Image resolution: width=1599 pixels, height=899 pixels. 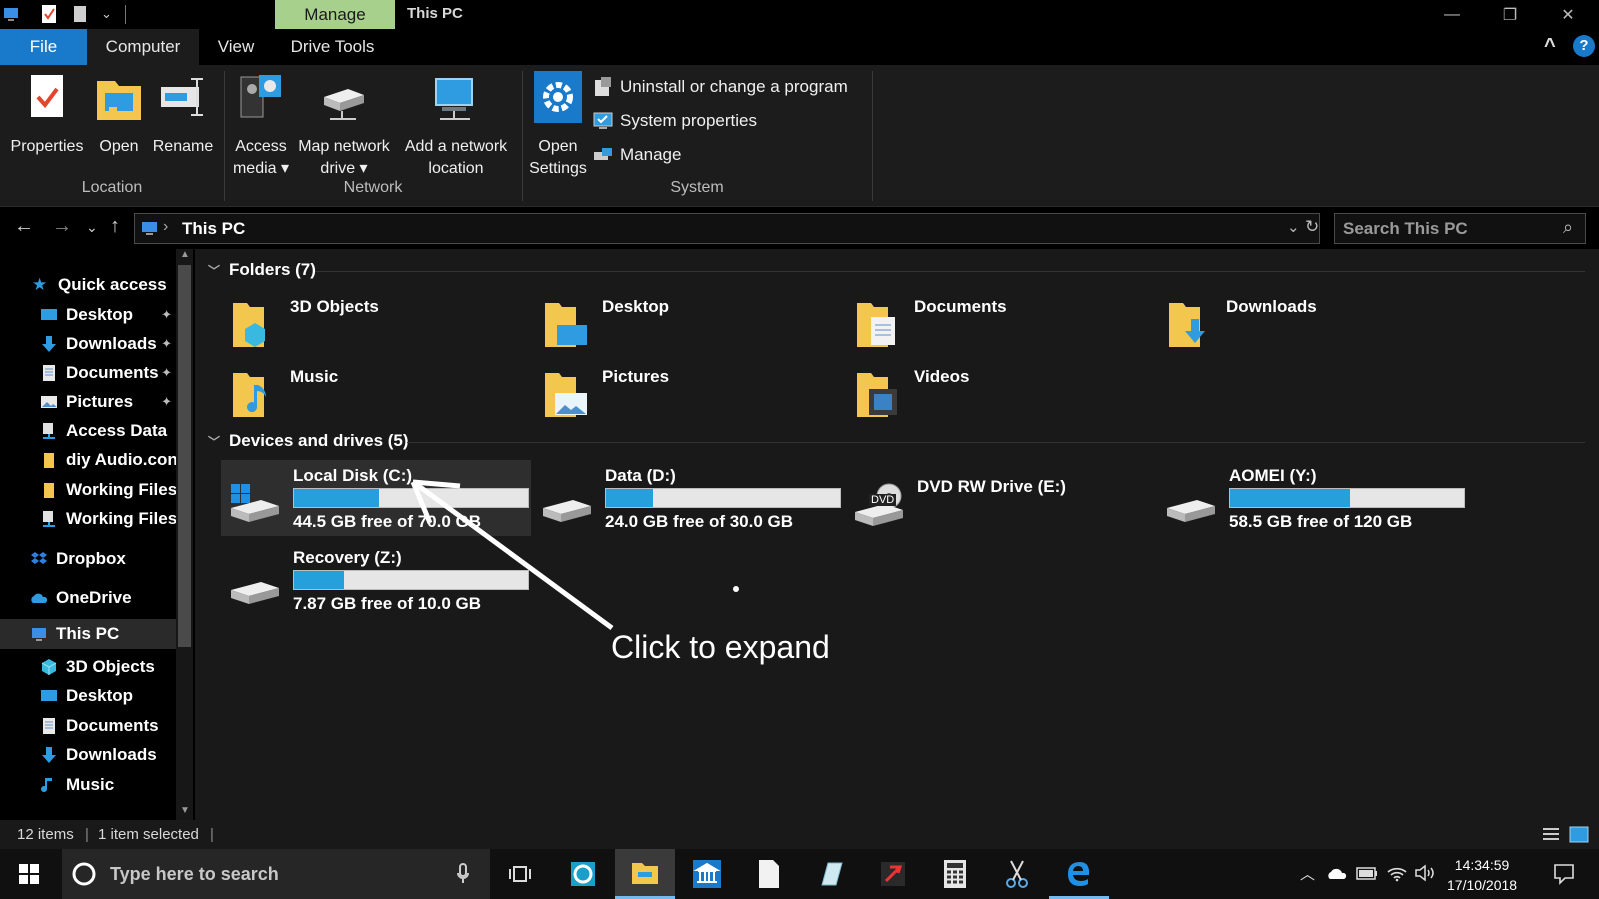 I want to click on refresh-icon: ↻, so click(x=1312, y=227).